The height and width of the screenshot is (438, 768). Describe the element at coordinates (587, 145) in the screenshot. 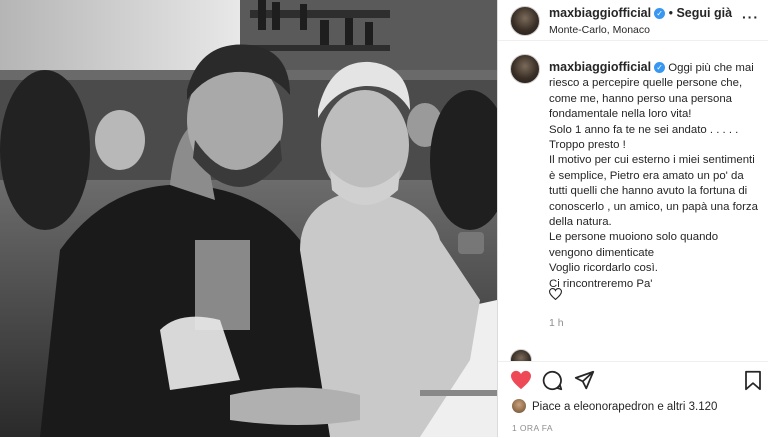

I see `caption-line: Troppo presto !` at that location.